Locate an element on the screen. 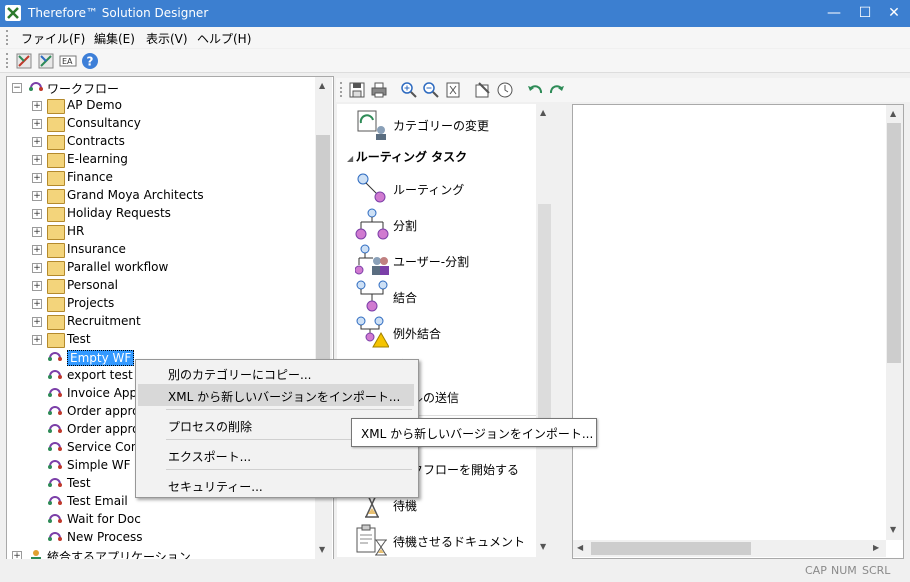 This screenshot has height=582, width=910. tree-folder: + Recruitment is located at coordinates (162, 322).